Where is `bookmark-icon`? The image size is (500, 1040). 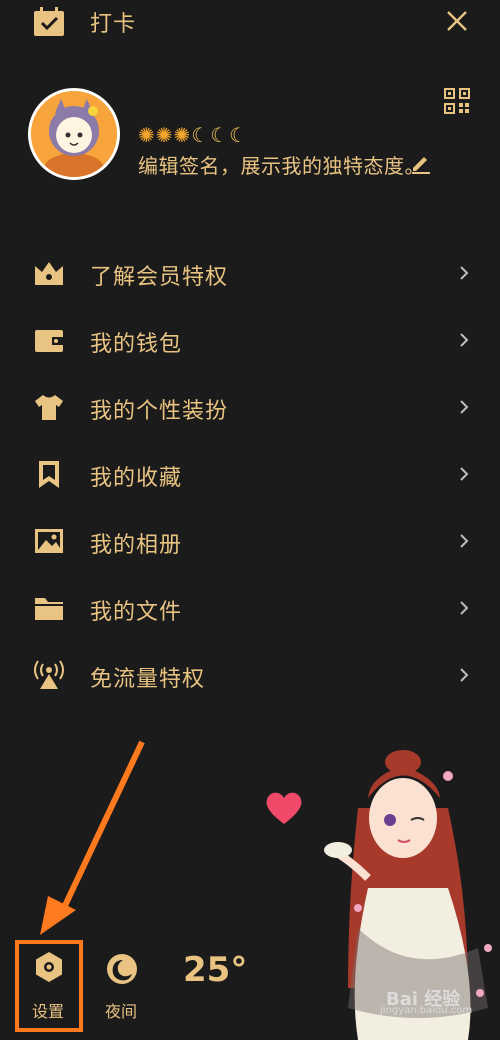
bookmark-icon is located at coordinates (49, 474).